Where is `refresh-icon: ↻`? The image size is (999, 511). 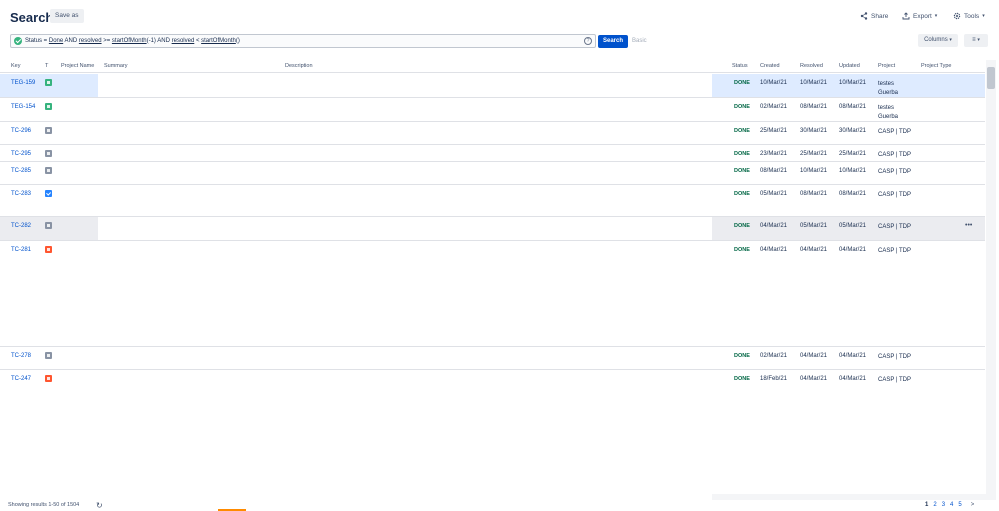 refresh-icon: ↻ is located at coordinates (99, 505).